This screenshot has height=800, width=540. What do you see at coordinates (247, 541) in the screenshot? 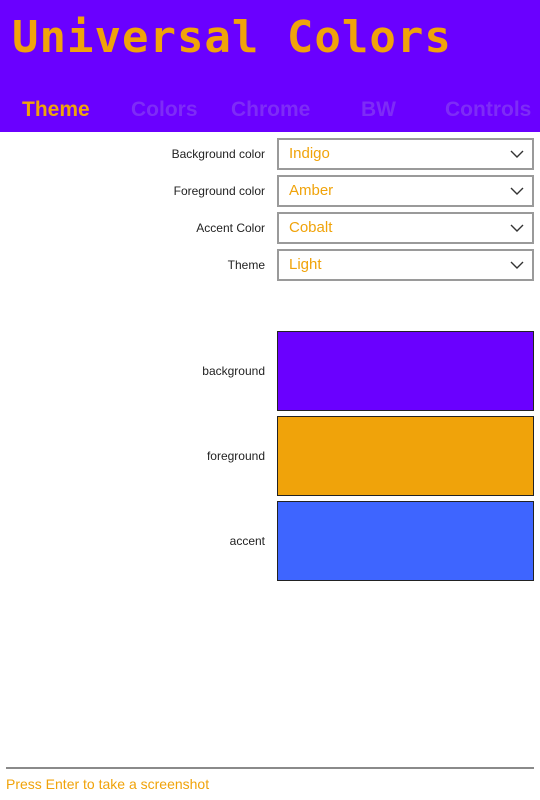
I see `accent-swatch-label: accent` at bounding box center [247, 541].